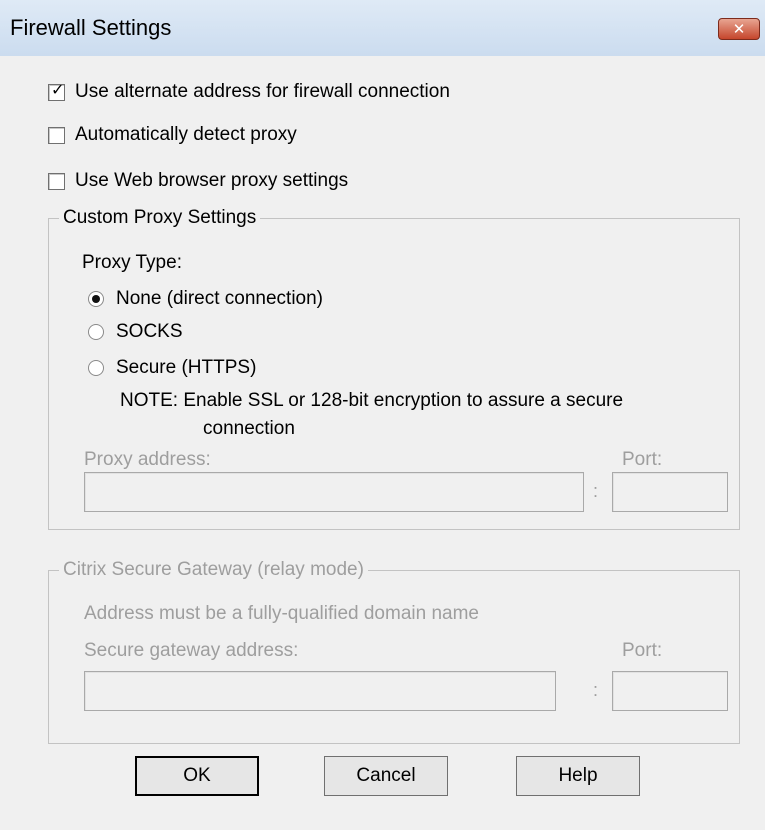  What do you see at coordinates (334, 492) in the screenshot?
I see `proxy-address-input` at bounding box center [334, 492].